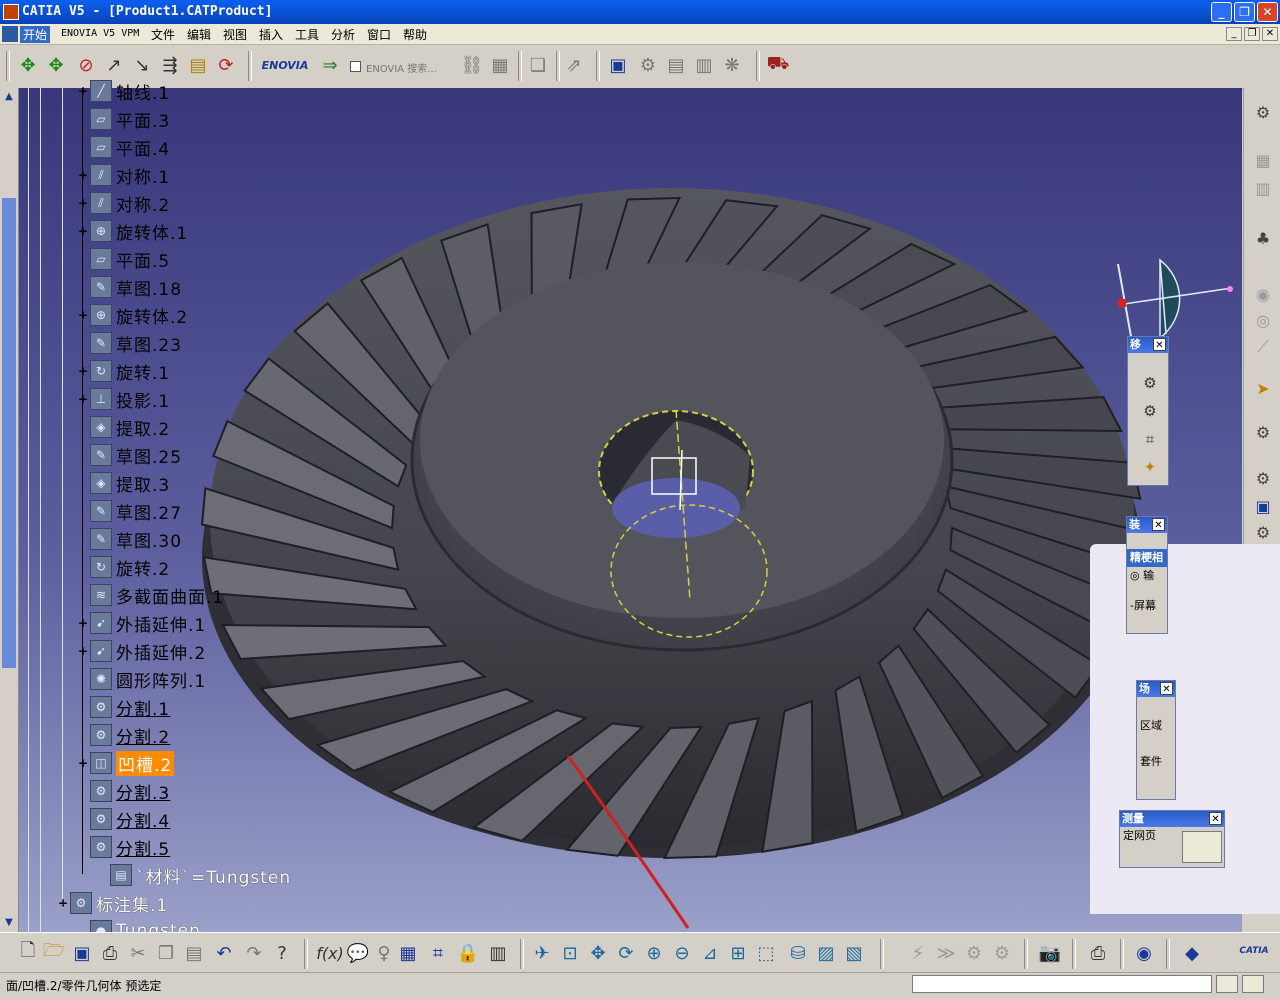 This screenshot has height=999, width=1280. I want to click on tree-node: ⚙ 分割.1, so click(124, 707).